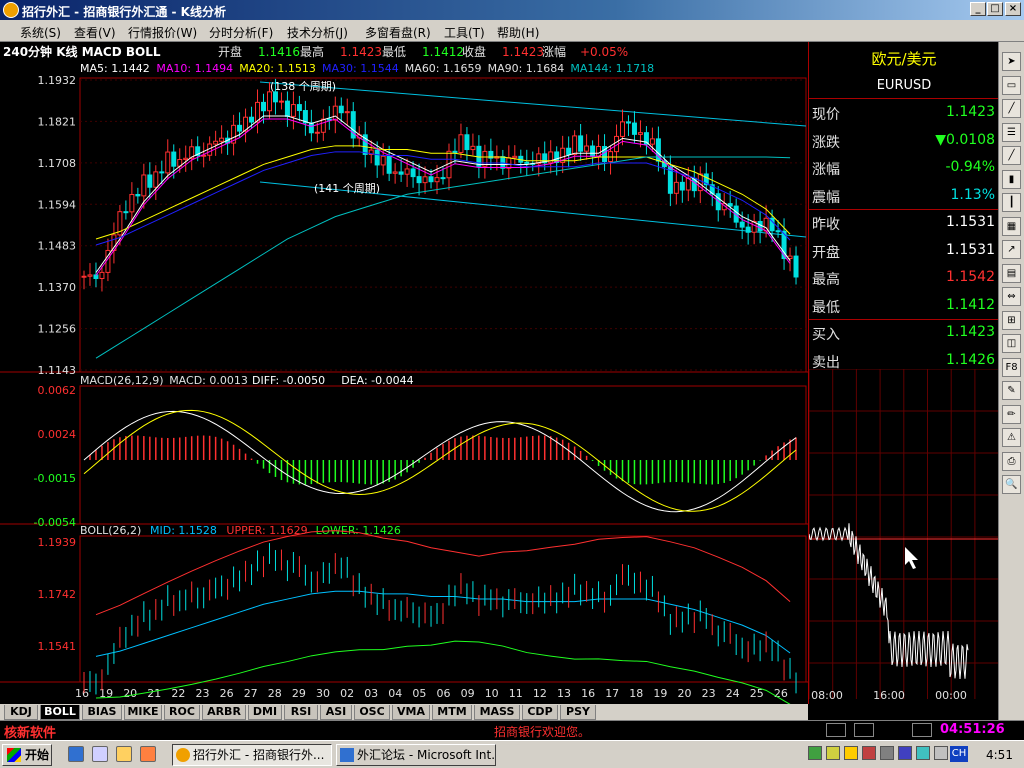  I want to click on minimize-button: _, so click(978, 9).